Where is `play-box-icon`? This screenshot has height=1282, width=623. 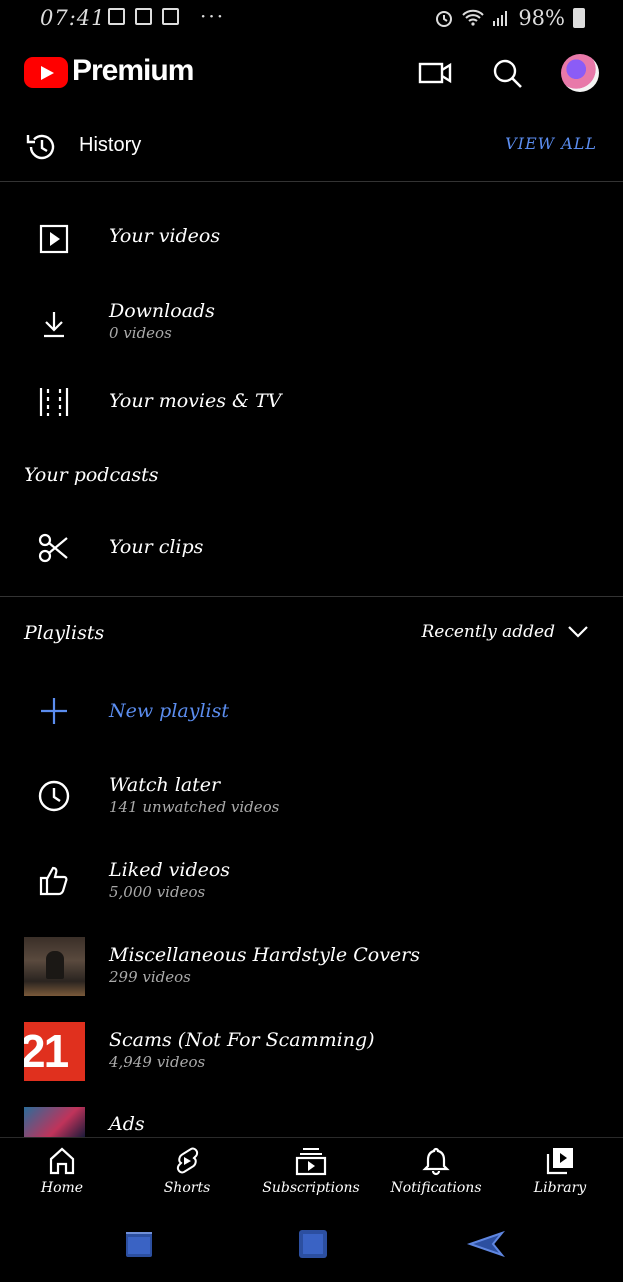 play-box-icon is located at coordinates (54, 239).